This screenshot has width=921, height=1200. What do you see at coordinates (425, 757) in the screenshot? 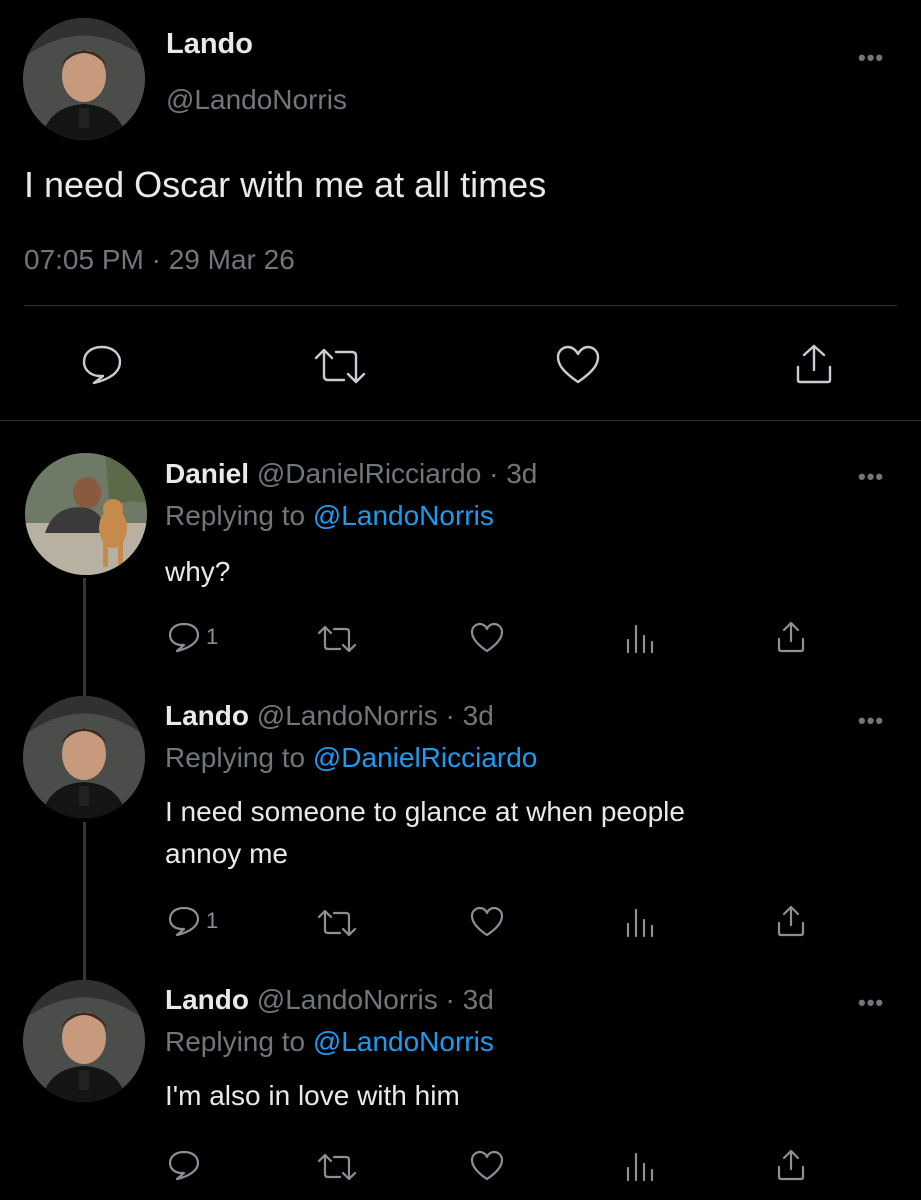
I see `replying-to-link: @DanielRicciardo` at bounding box center [425, 757].